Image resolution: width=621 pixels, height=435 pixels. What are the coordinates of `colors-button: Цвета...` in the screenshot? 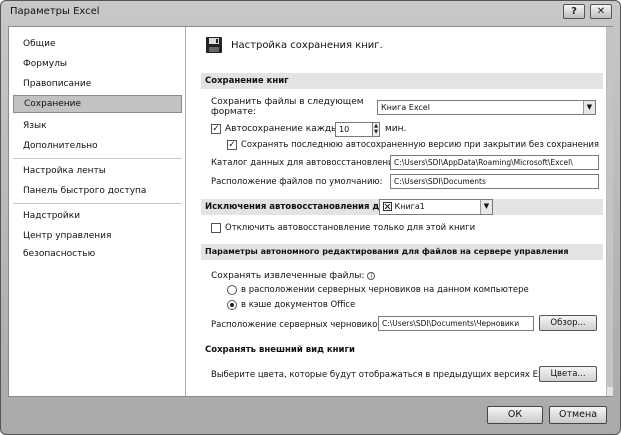 It's located at (568, 374).